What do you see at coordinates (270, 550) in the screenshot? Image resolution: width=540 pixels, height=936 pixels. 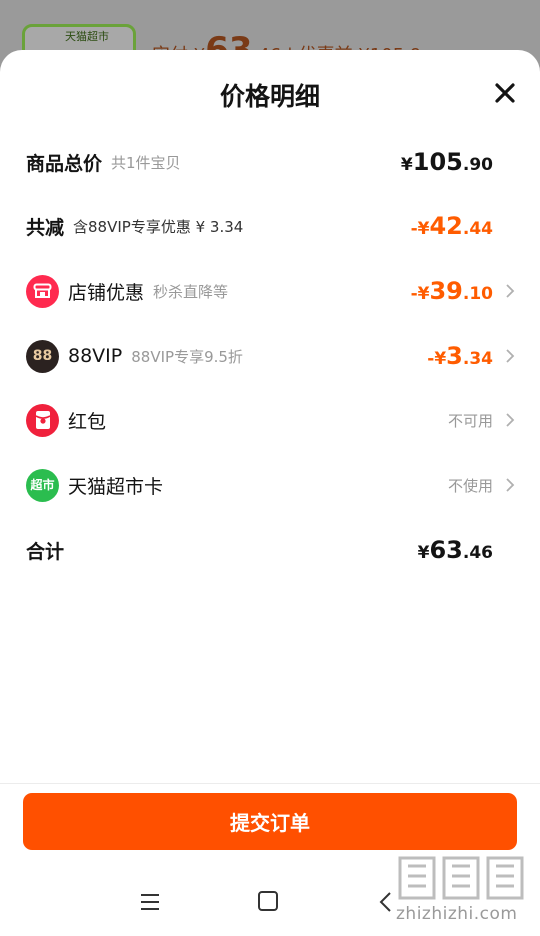 I see `row-grand-total: 合计 ¥63.46` at bounding box center [270, 550].